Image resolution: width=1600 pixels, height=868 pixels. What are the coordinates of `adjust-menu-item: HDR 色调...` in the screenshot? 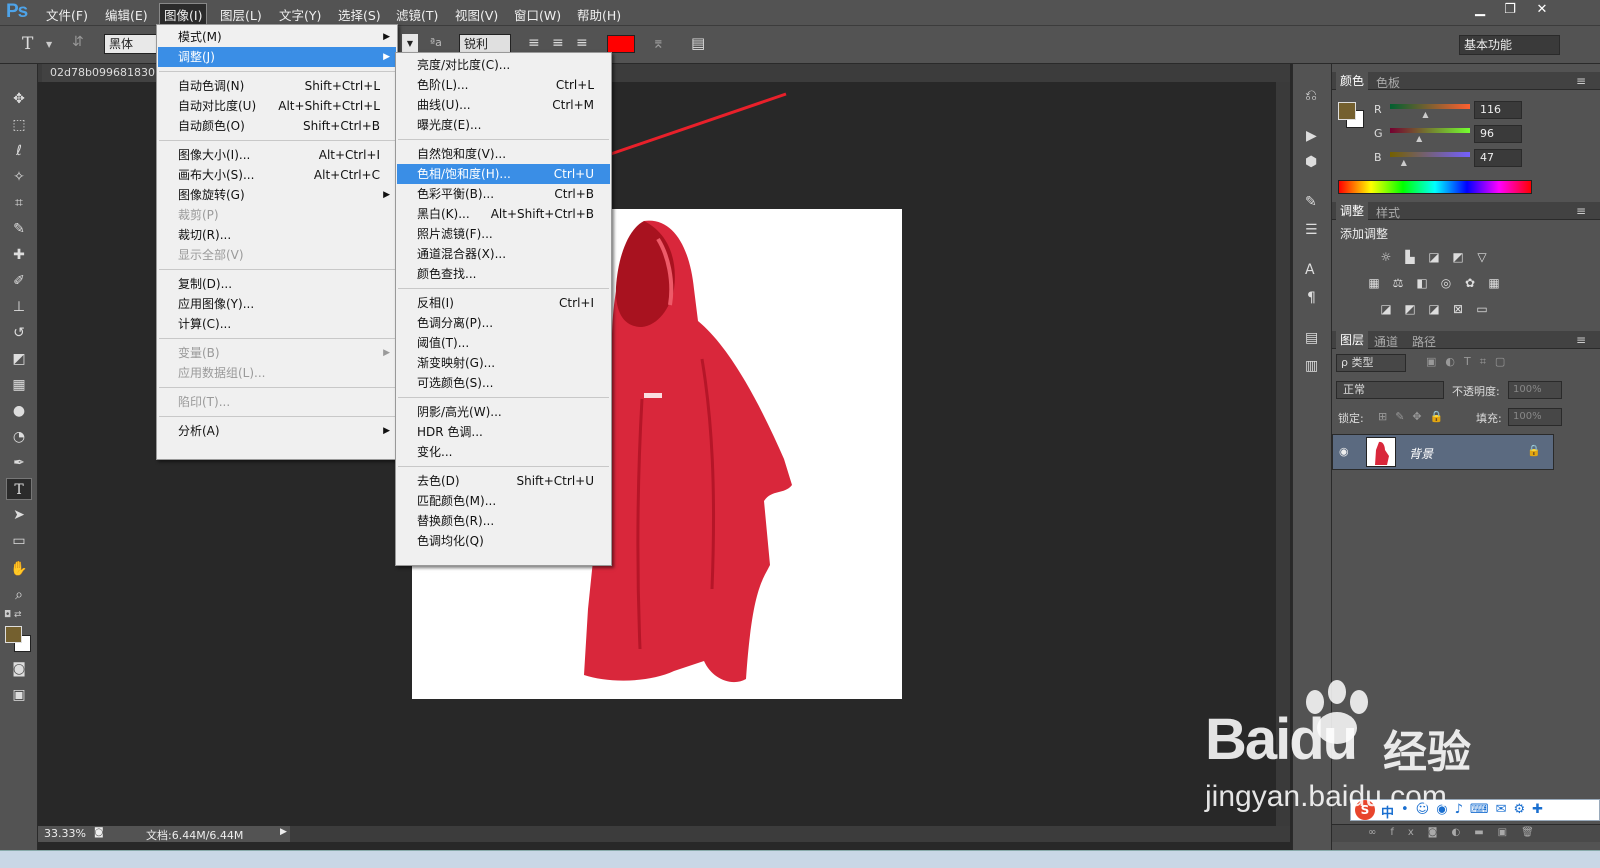 It's located at (503, 432).